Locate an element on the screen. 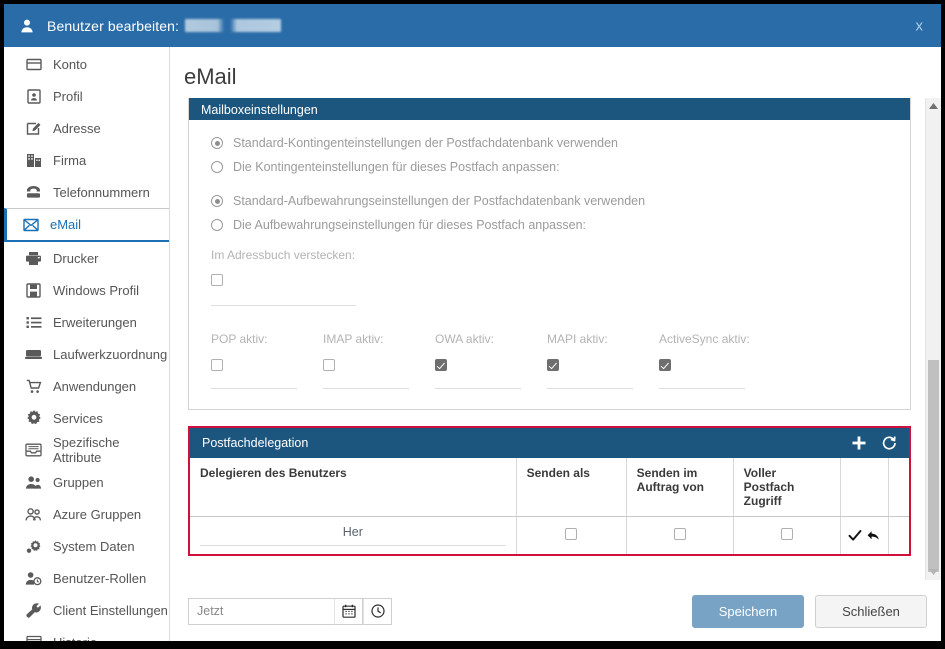 Image resolution: width=945 pixels, height=649 pixels. chevron-down-icon is located at coordinates (933, 572).